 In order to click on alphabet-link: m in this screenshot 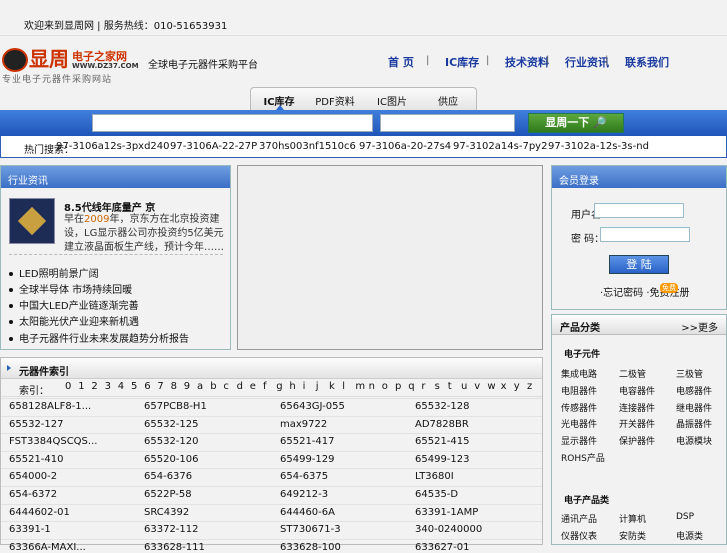, I will do `click(360, 386)`.